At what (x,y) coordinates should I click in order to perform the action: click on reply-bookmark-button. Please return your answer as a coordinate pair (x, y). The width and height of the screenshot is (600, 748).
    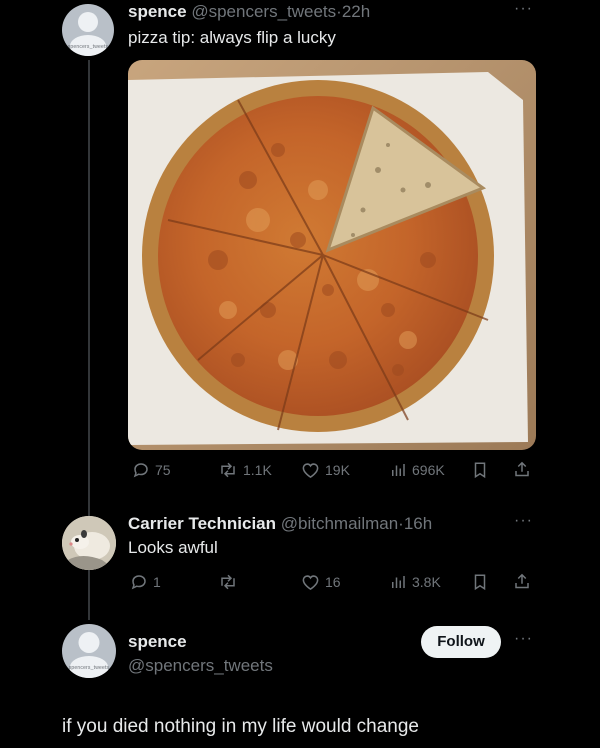
    Looking at the image, I should click on (480, 582).